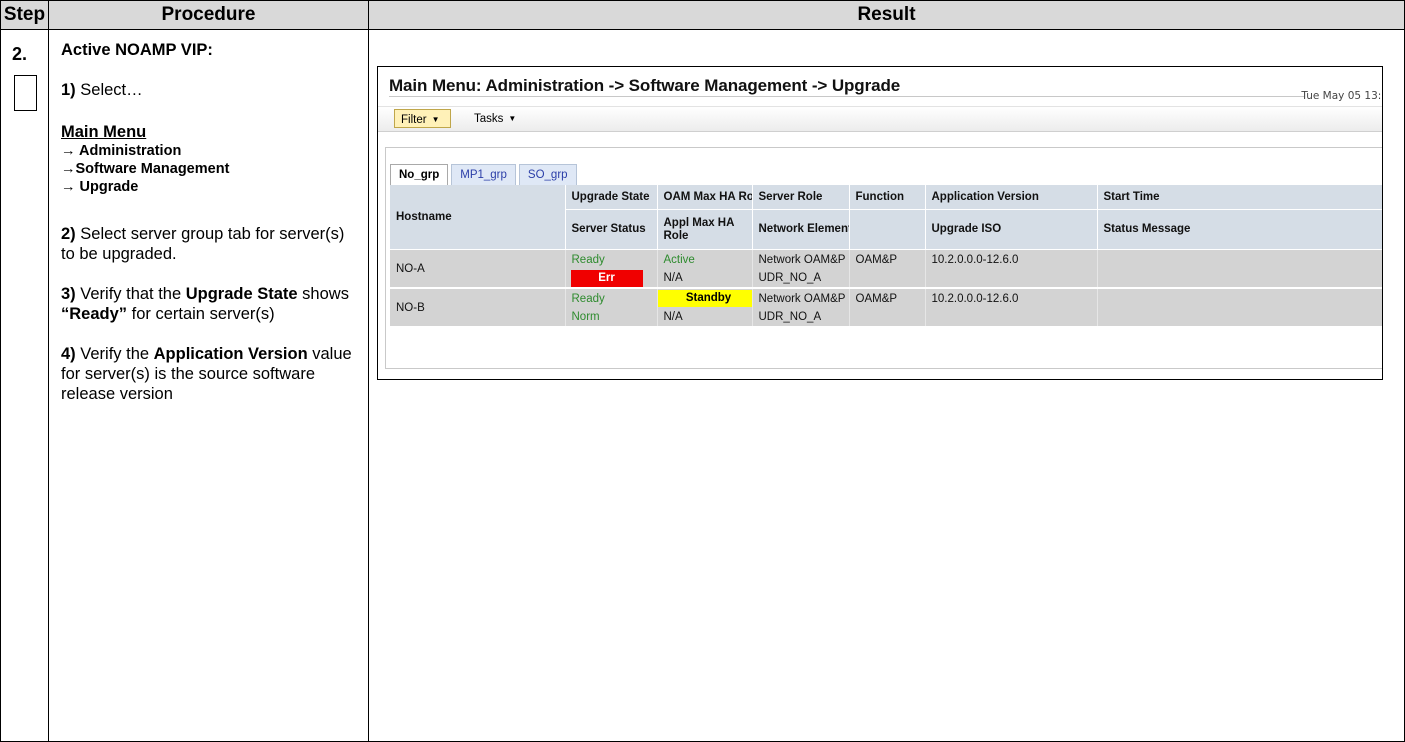 The height and width of the screenshot is (742, 1405). I want to click on filter-dropdown-icon: ▼, so click(435, 119).